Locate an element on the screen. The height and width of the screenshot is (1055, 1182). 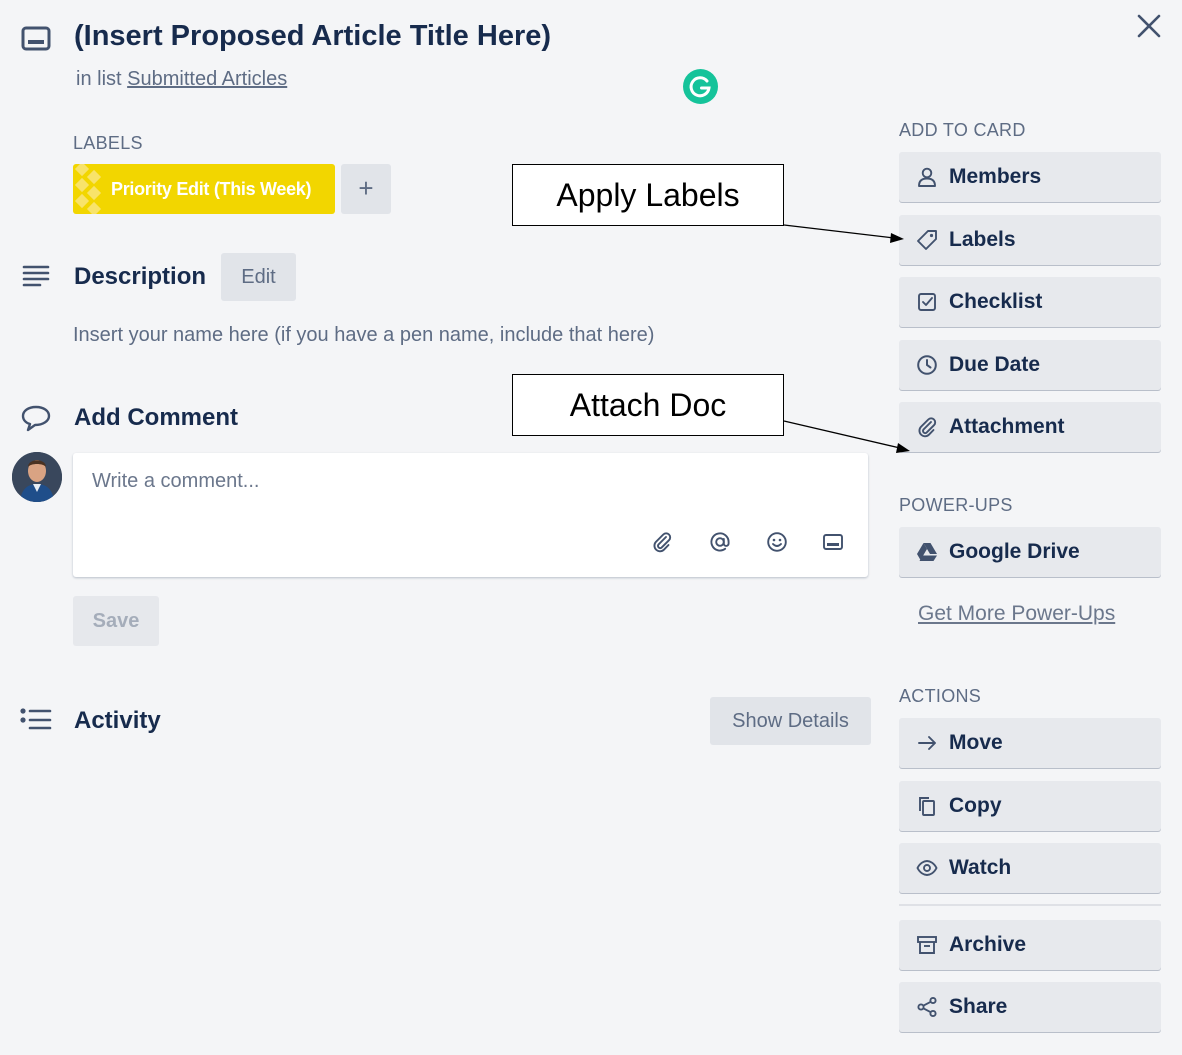
comment-icon is located at coordinates (36, 418).